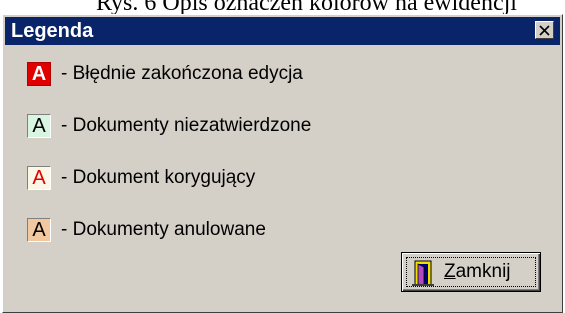 The width and height of the screenshot is (565, 313). I want to click on legend-item-error: A - Błędnie zakończona edycja, so click(165, 74).